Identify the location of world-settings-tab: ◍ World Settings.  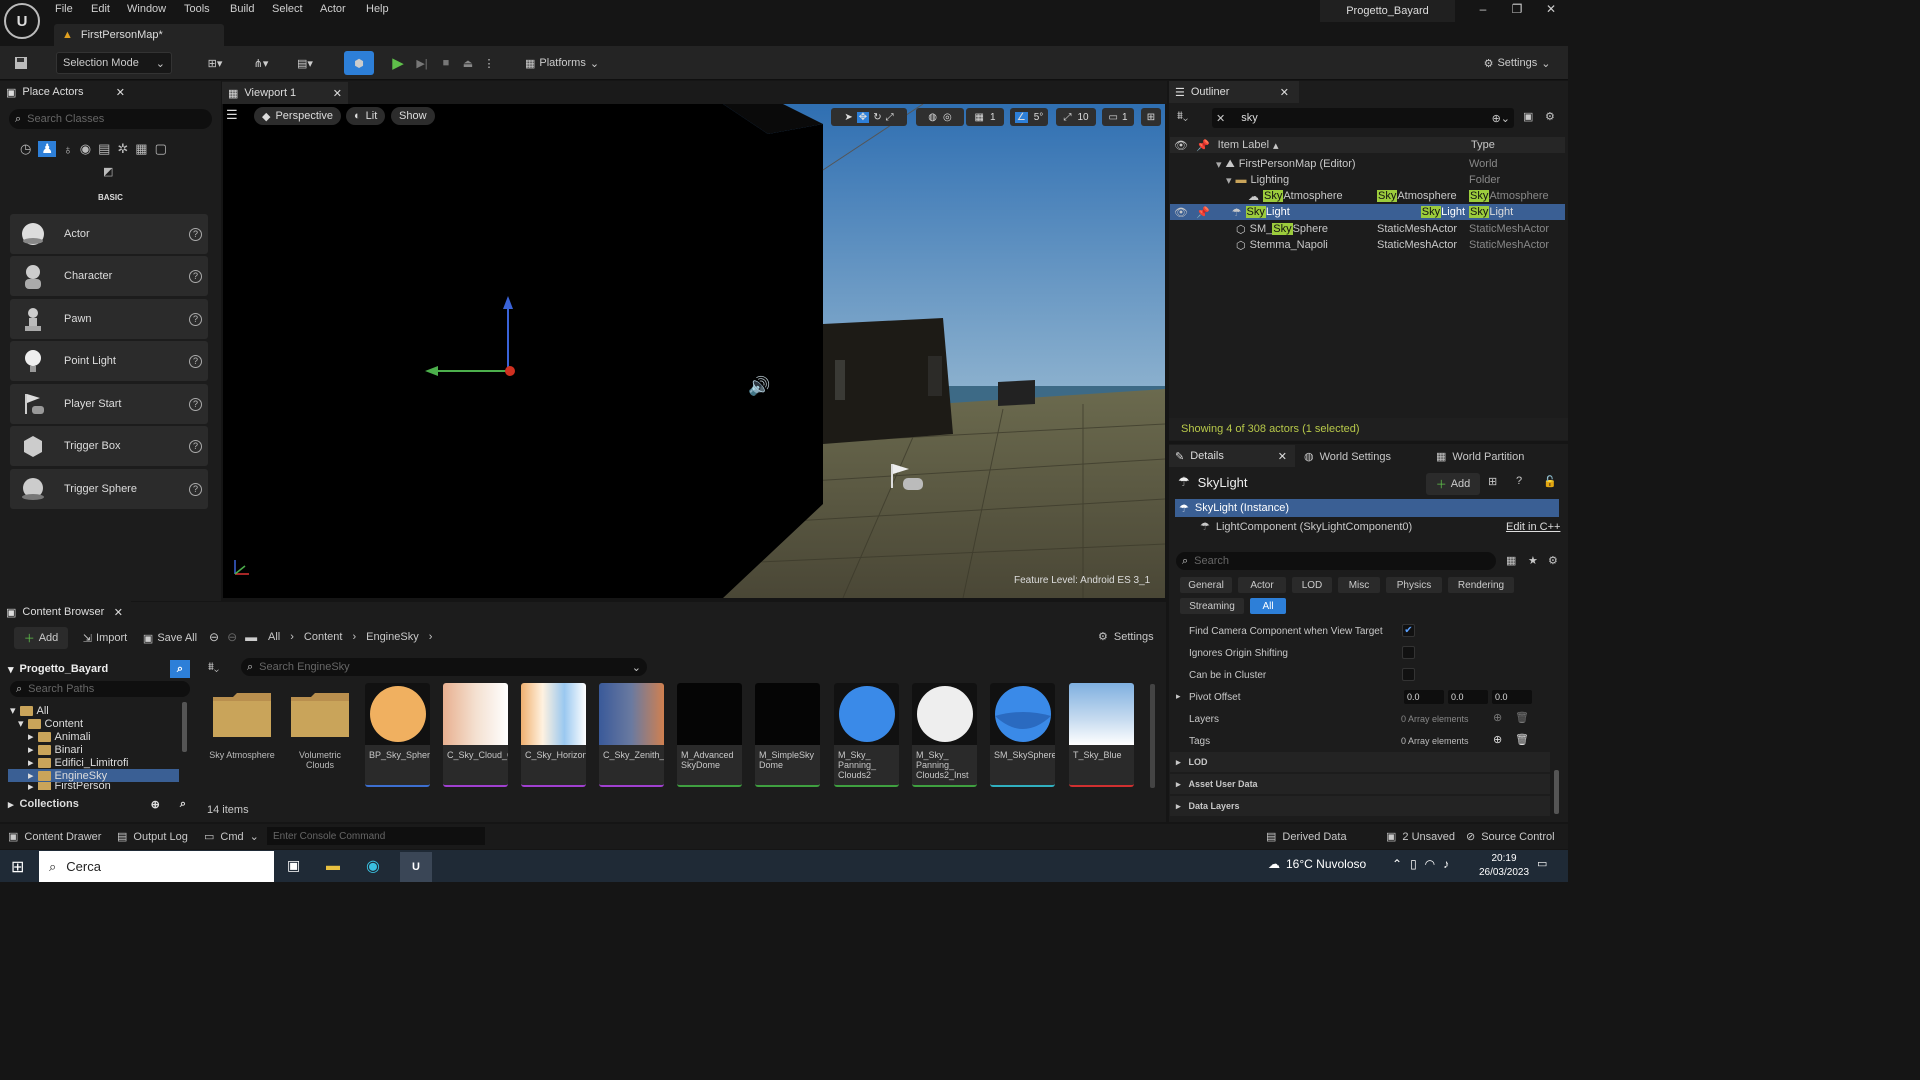
(1347, 457).